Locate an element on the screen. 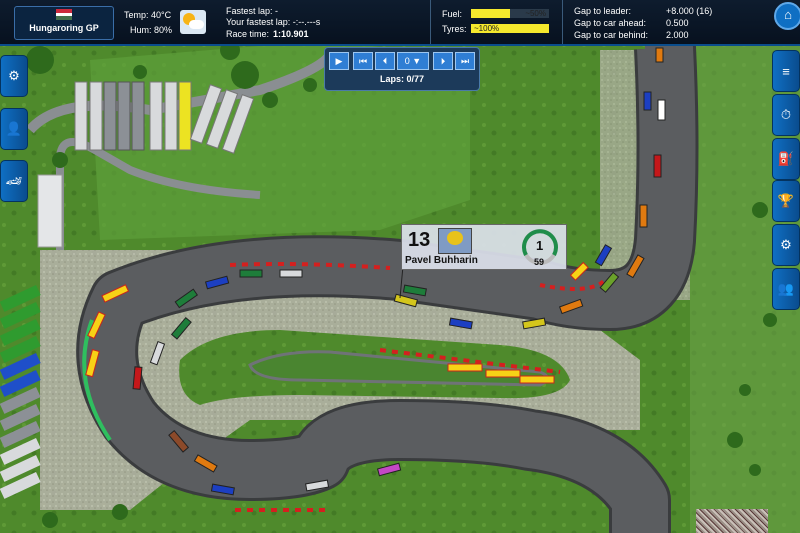 The image size is (800, 533). grandstand-crowd is located at coordinates (732, 521).